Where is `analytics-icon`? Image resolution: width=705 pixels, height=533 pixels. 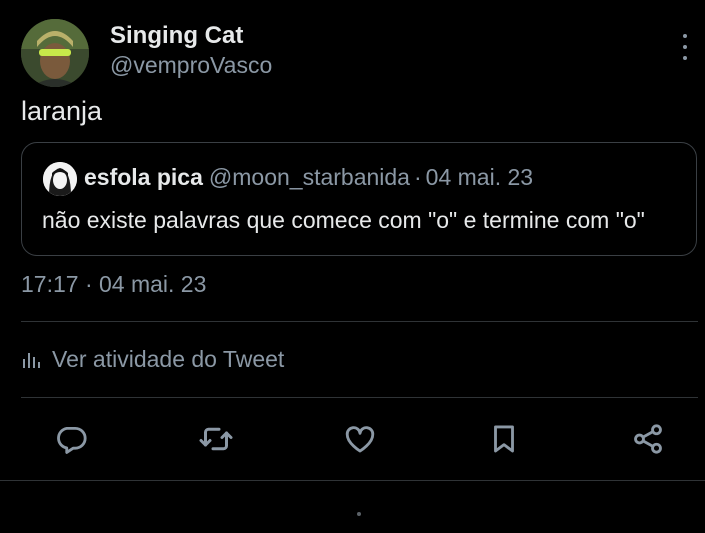 analytics-icon is located at coordinates (31, 360).